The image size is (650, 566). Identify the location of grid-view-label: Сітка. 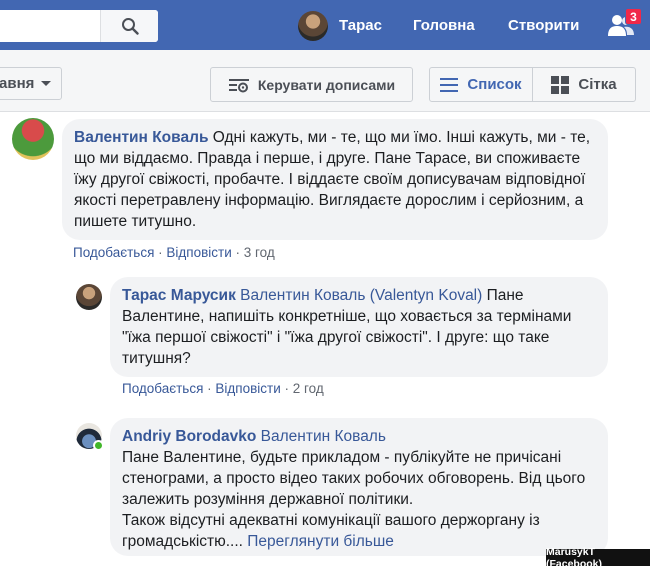
(597, 84).